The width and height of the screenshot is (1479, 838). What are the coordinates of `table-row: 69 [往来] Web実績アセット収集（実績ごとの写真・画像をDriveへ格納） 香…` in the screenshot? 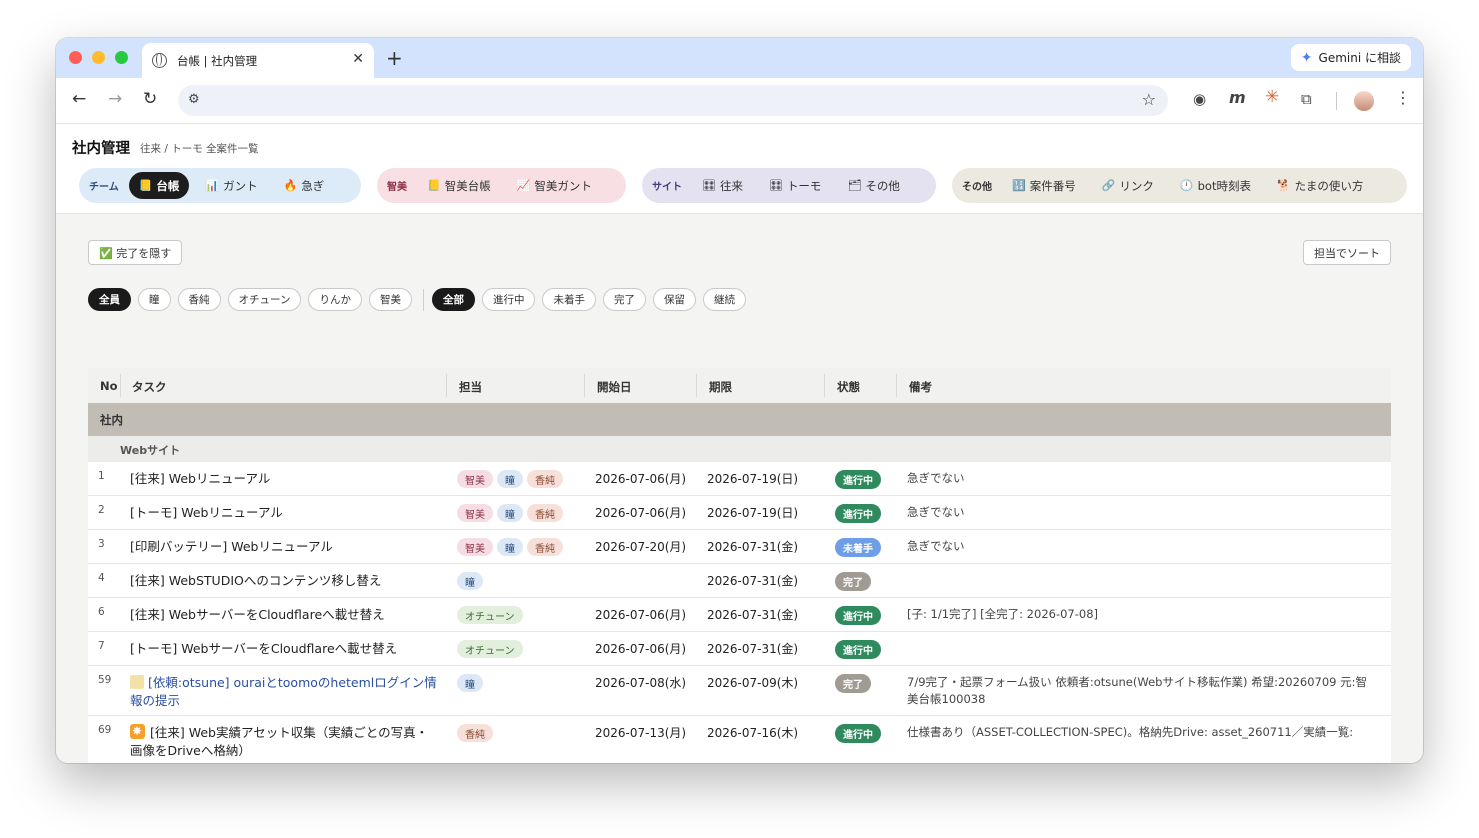 It's located at (739, 739).